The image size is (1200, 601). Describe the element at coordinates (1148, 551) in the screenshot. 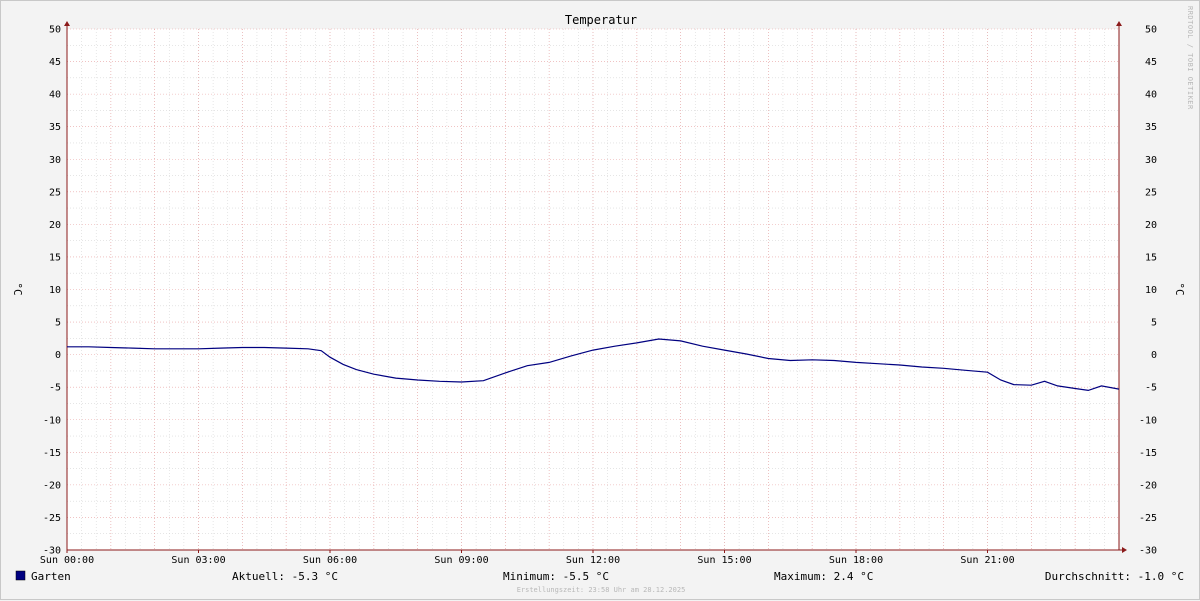

I see `y-tick-label-right: -30` at that location.